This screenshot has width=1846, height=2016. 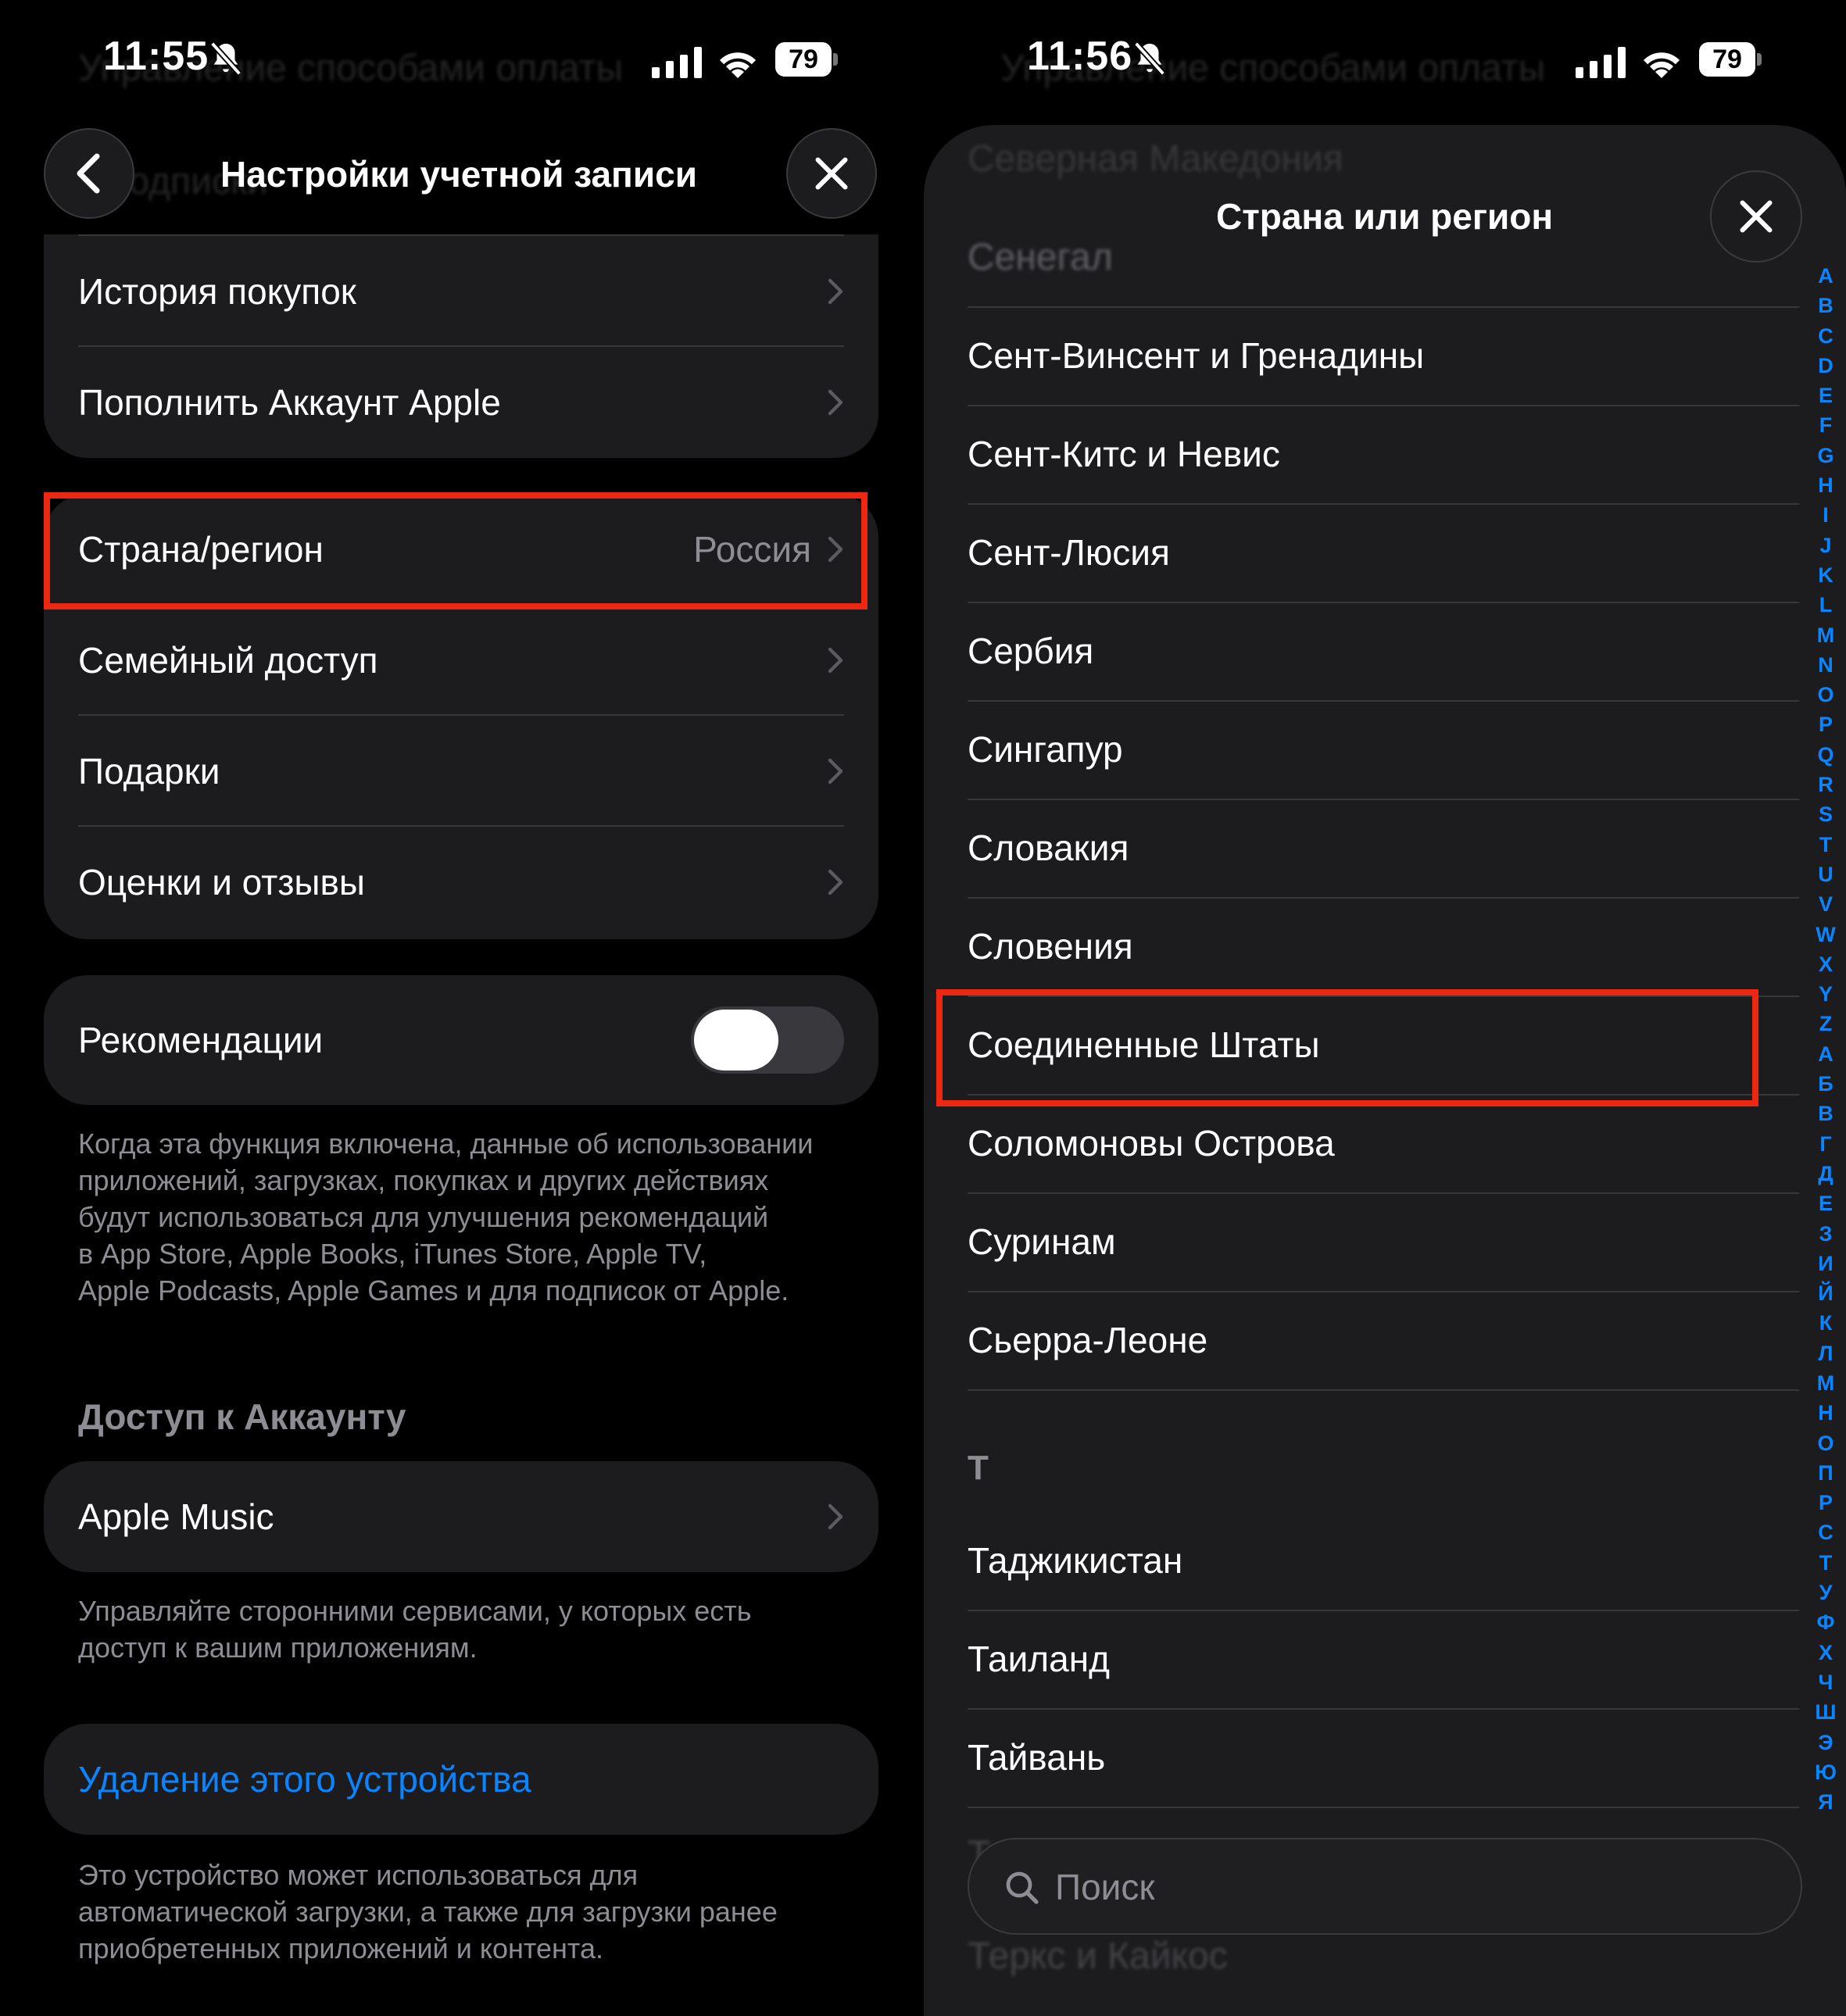 What do you see at coordinates (1825, 1353) in the screenshot?
I see `index-letter: Л` at bounding box center [1825, 1353].